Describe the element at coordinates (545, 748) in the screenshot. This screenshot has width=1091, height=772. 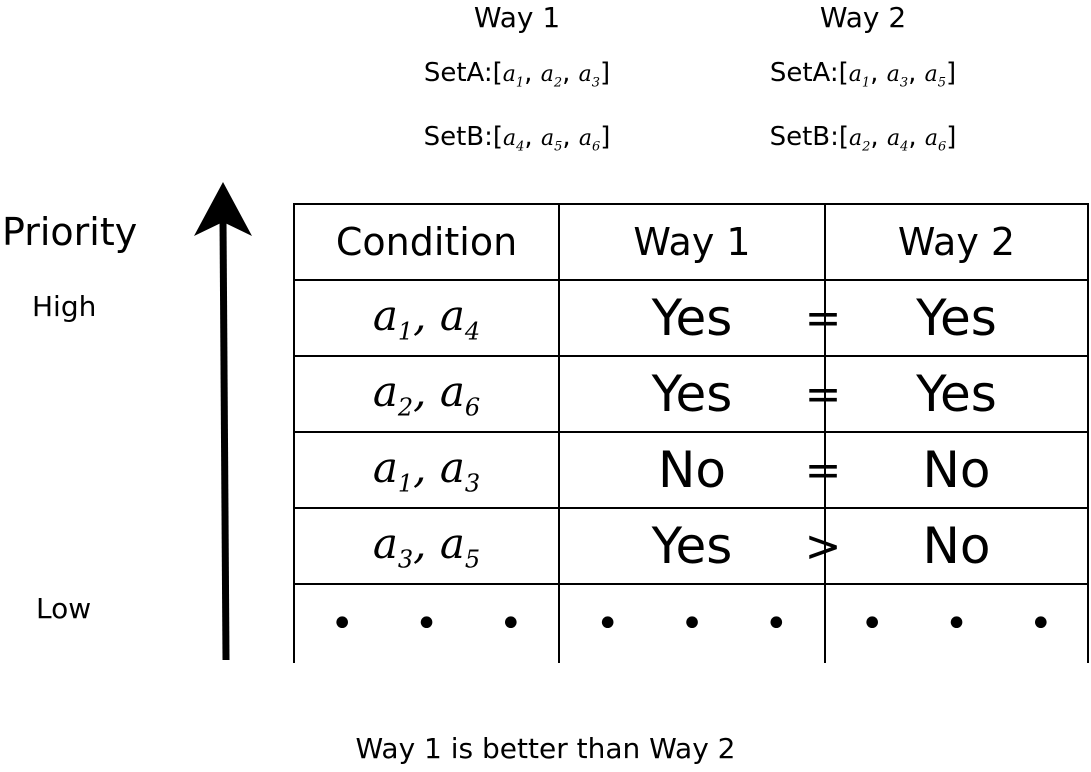
I see `caption: Way 1 is better than Way 2` at that location.